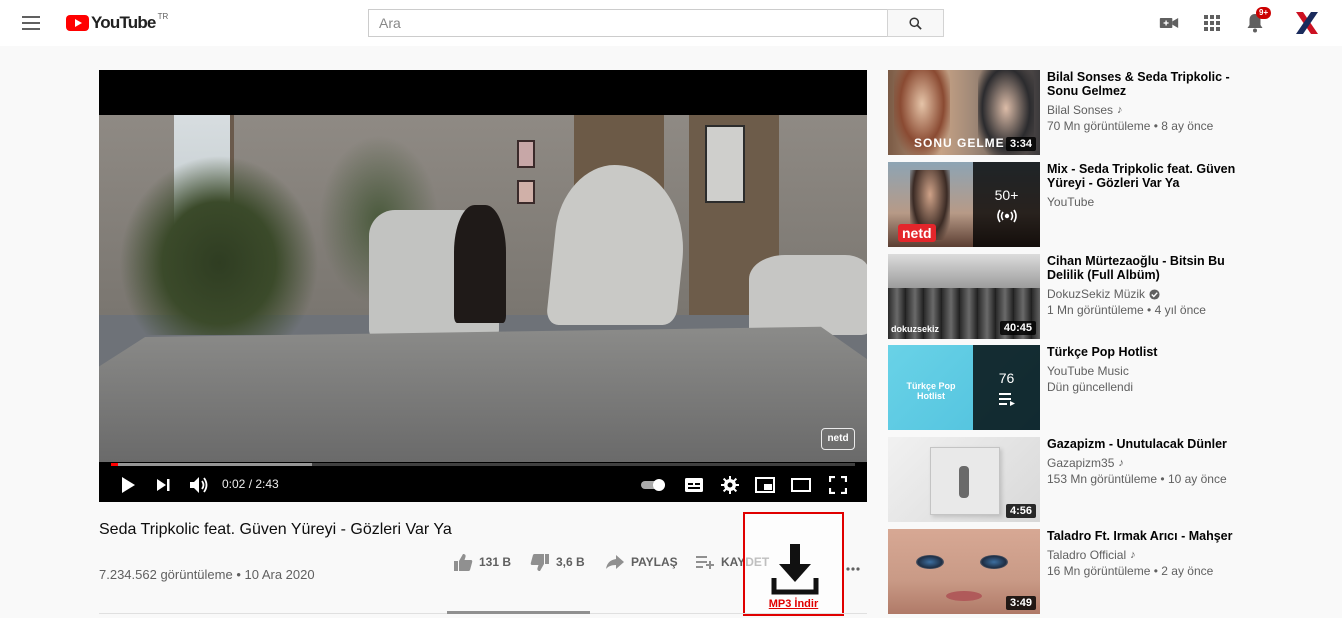  What do you see at coordinates (964, 296) in the screenshot?
I see `video-thumbnail: dokuzsekiz 40:45` at bounding box center [964, 296].